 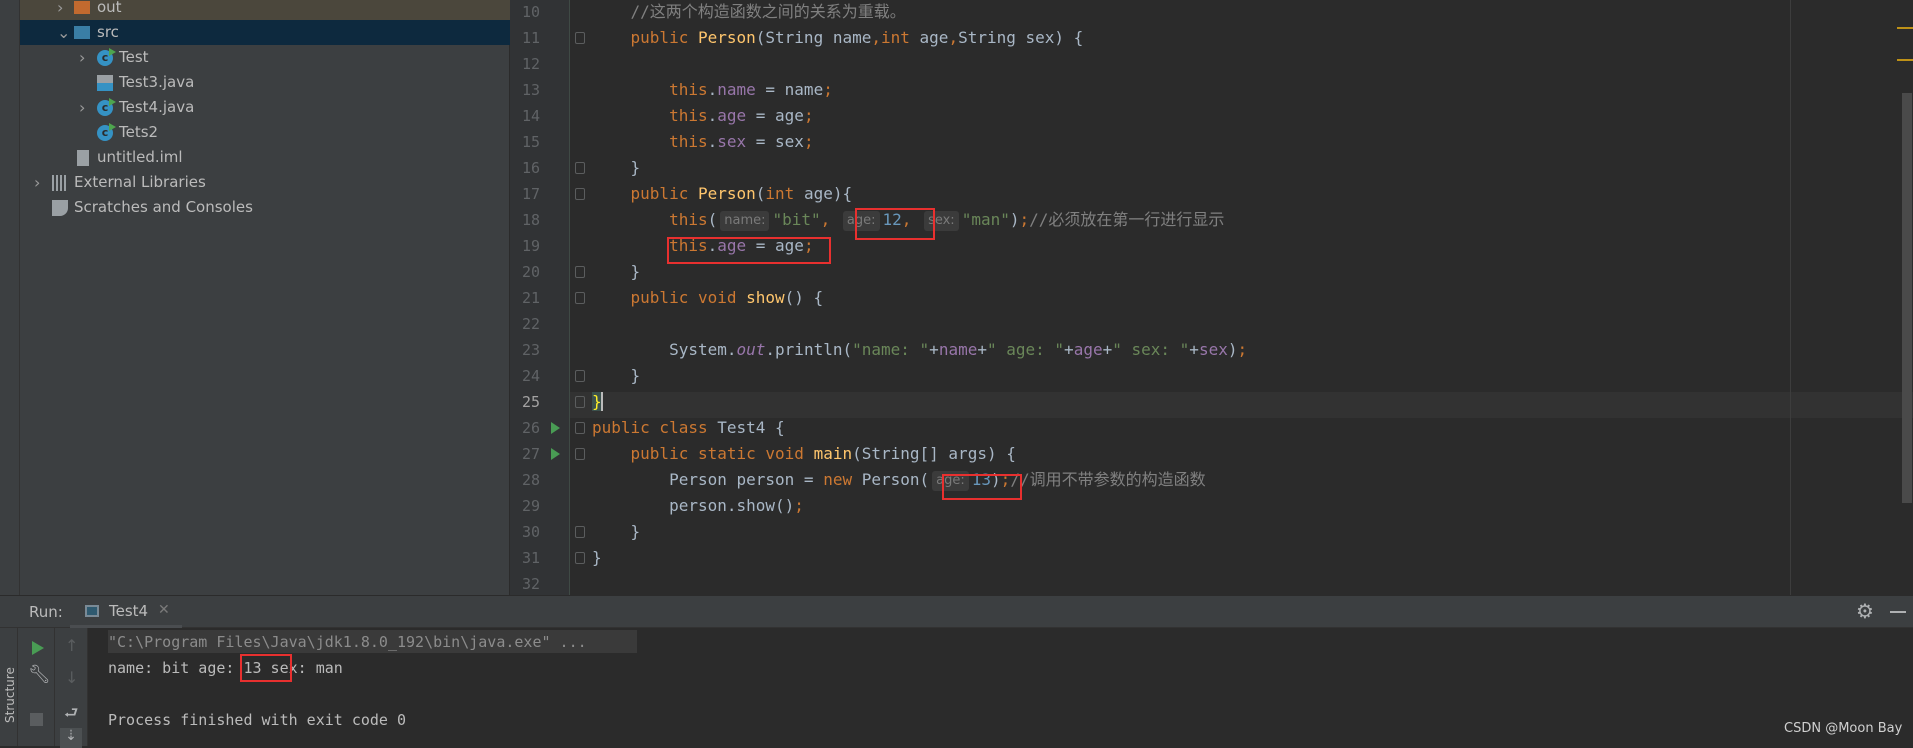 What do you see at coordinates (828, 89) in the screenshot?
I see `code-token: ;` at bounding box center [828, 89].